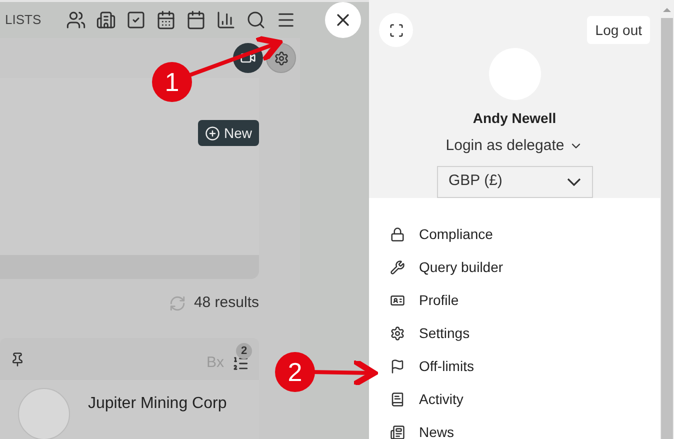  Describe the element at coordinates (514, 118) in the screenshot. I see `user-name: Andy Newell` at that location.